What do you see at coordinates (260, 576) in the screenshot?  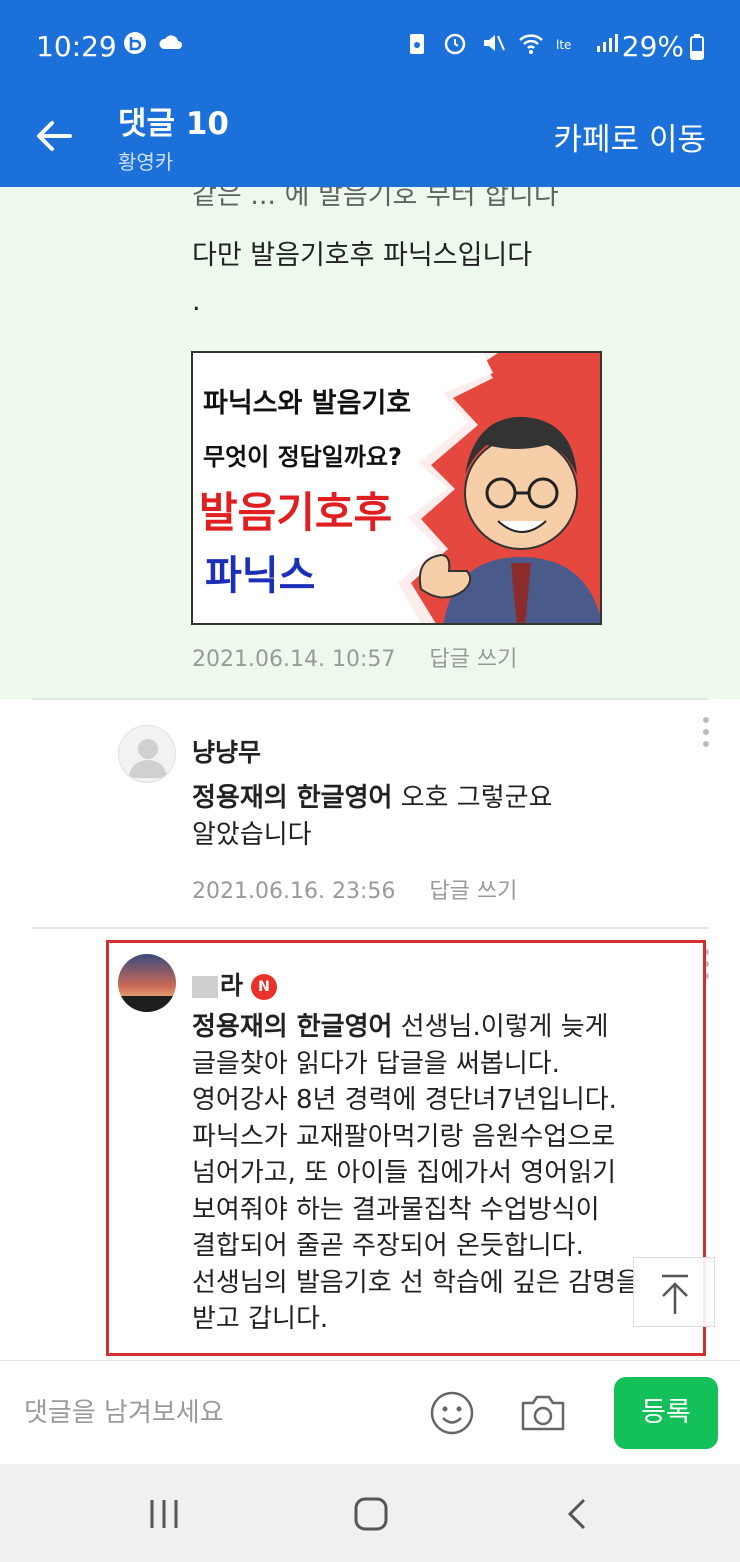 I see `image-text-line4: 파닉스` at bounding box center [260, 576].